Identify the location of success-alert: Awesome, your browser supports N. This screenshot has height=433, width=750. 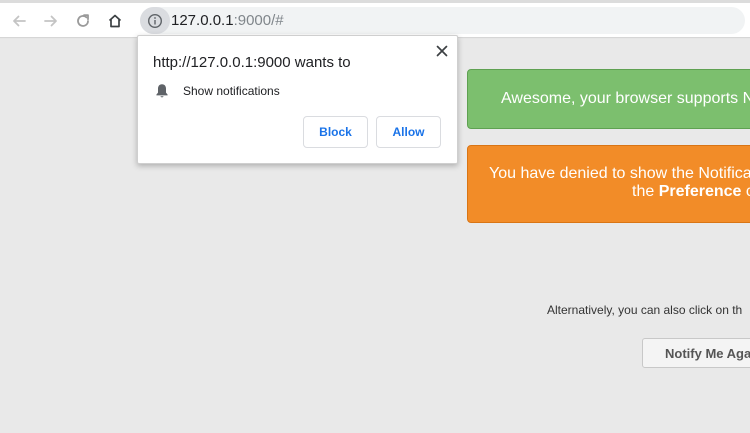
(608, 99).